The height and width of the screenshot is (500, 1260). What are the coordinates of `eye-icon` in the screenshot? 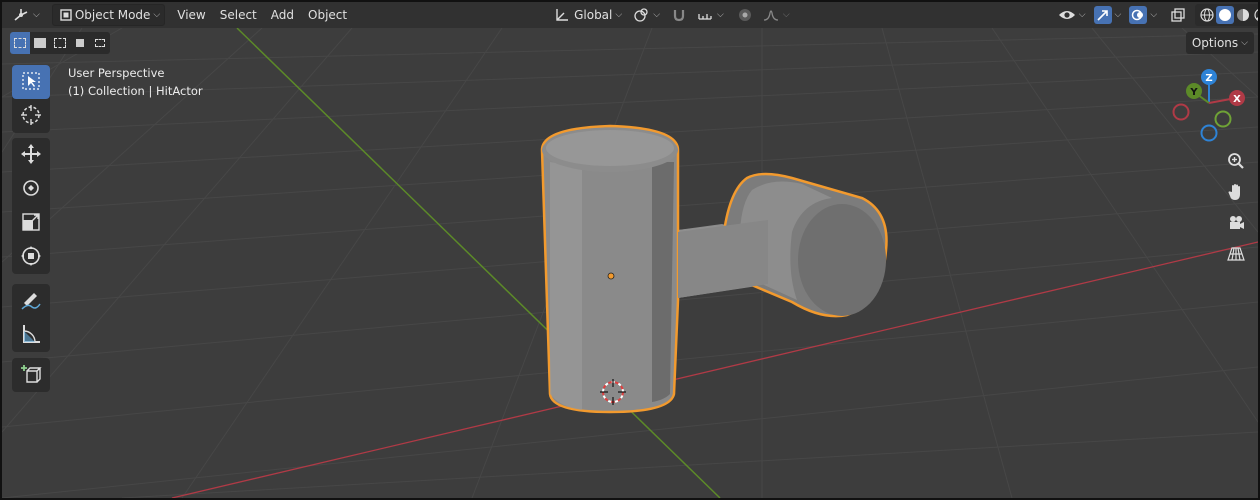 It's located at (1067, 15).